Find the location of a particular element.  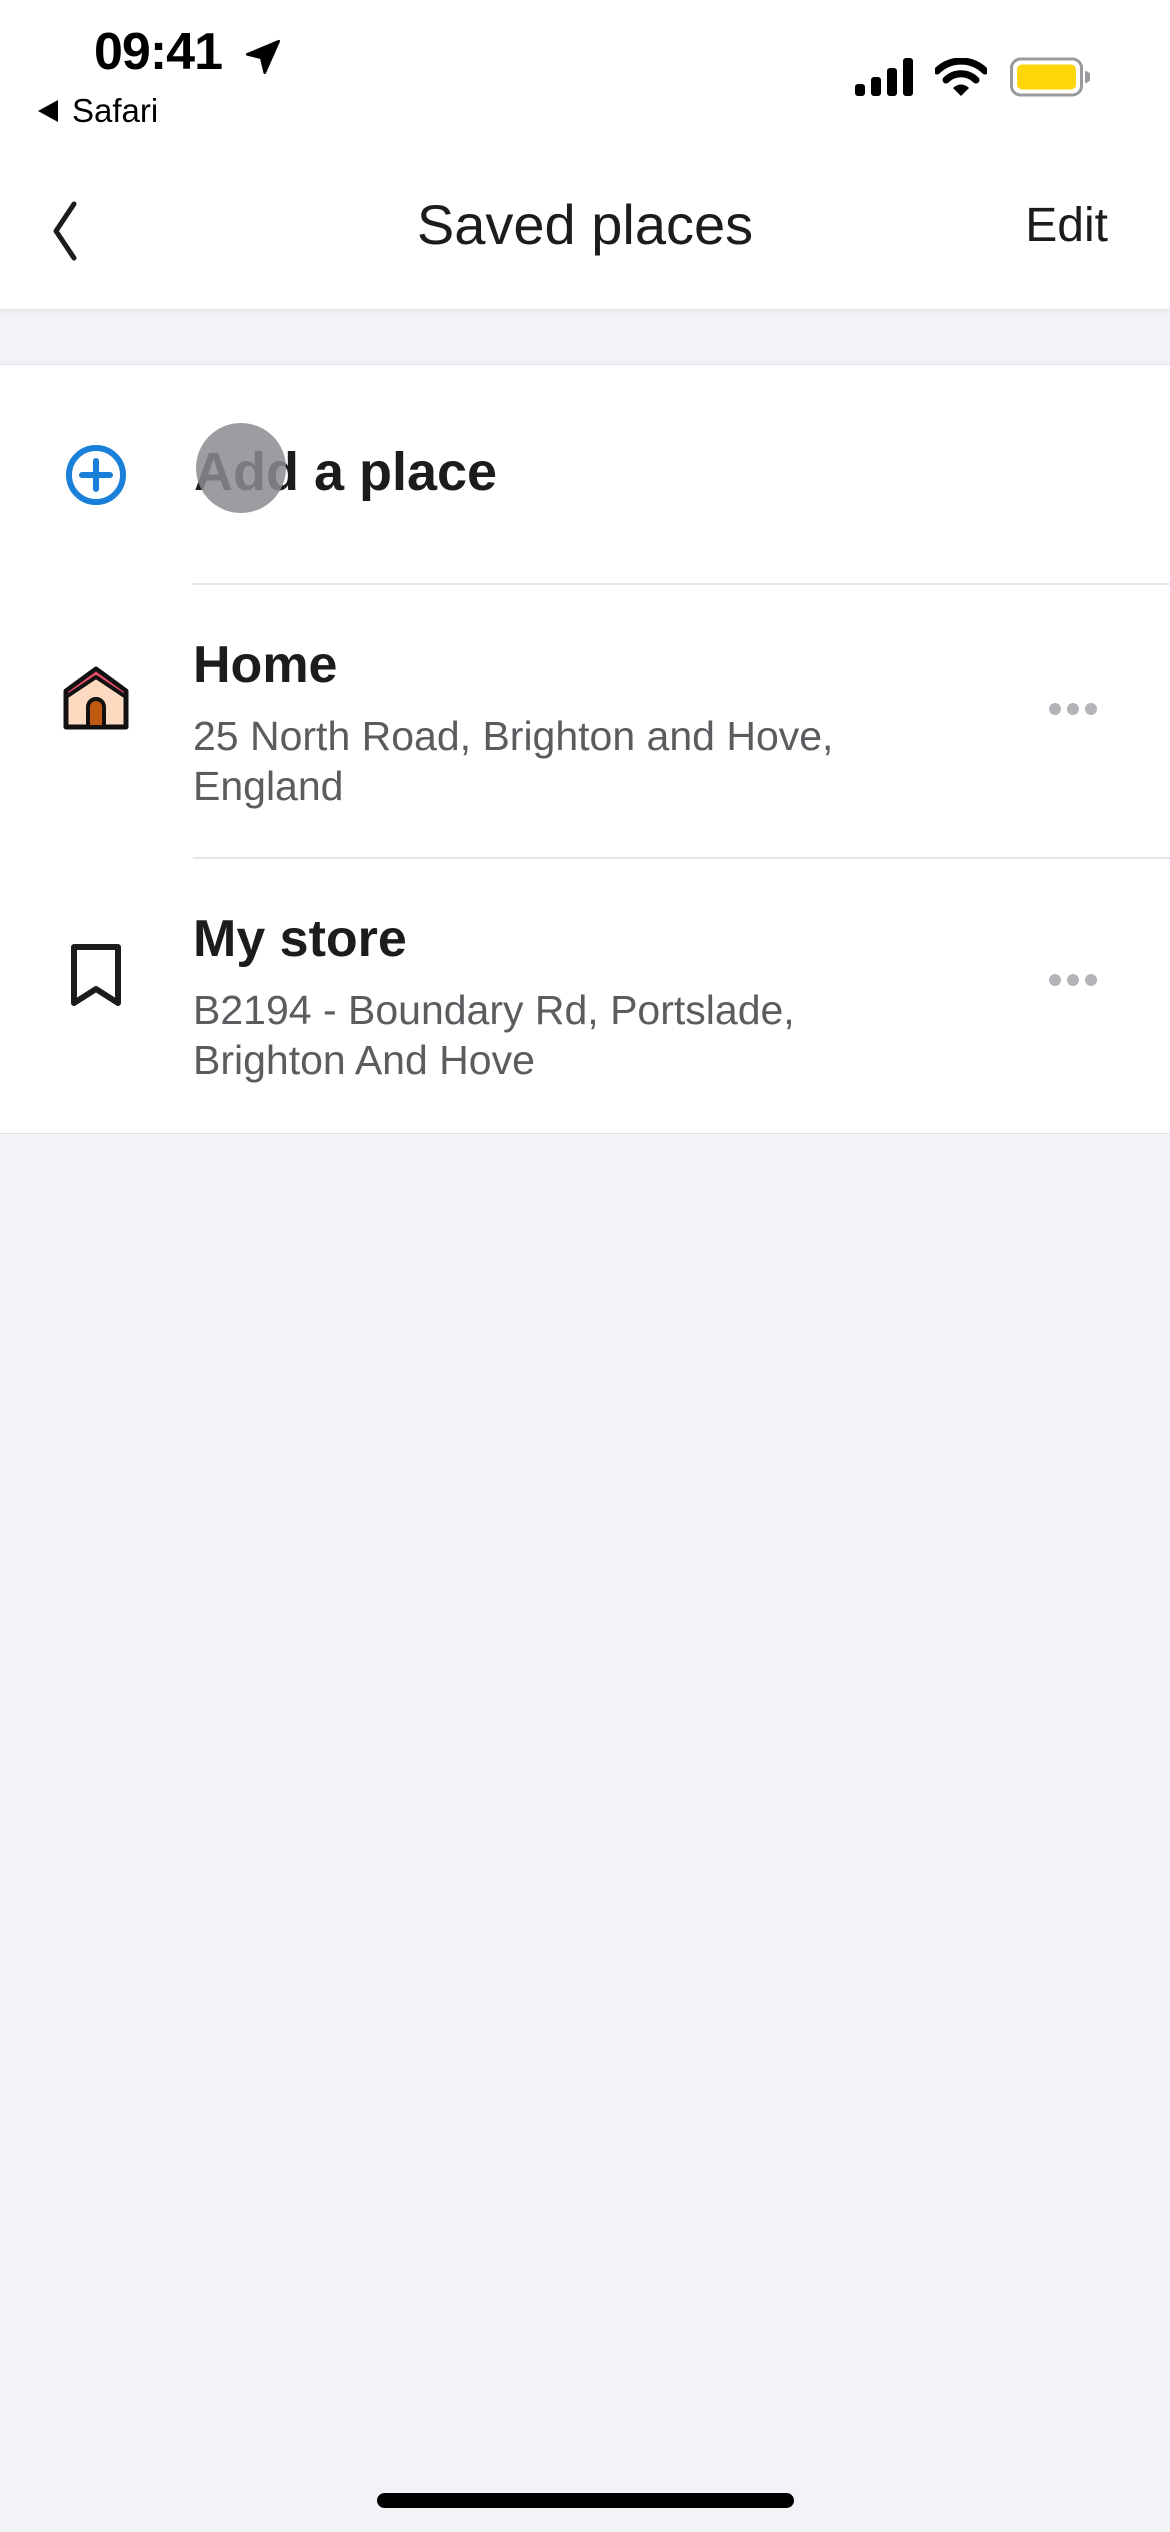

place-title: My store is located at coordinates (300, 939).